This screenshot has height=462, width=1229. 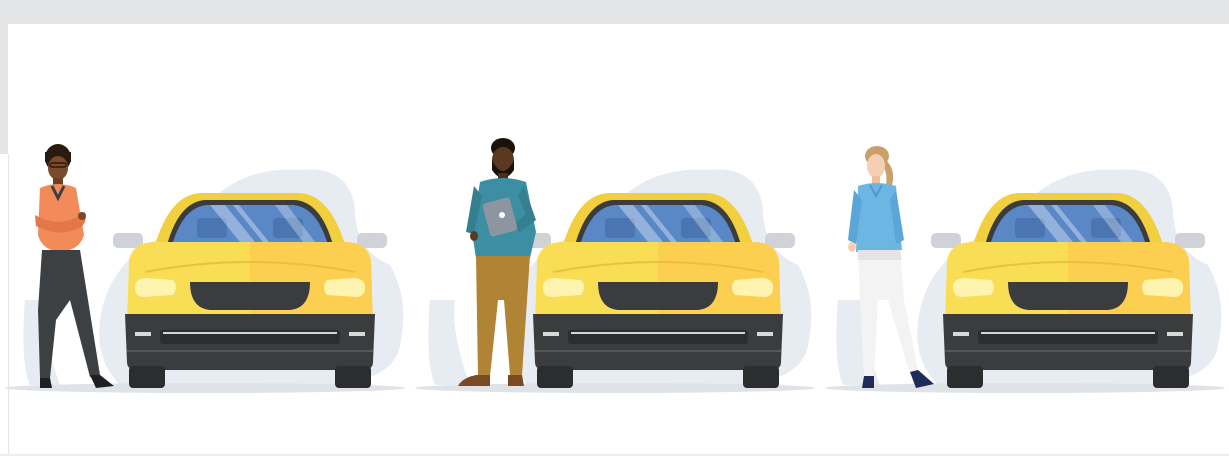 What do you see at coordinates (449, 342) in the screenshot?
I see `background-blob-left` at bounding box center [449, 342].